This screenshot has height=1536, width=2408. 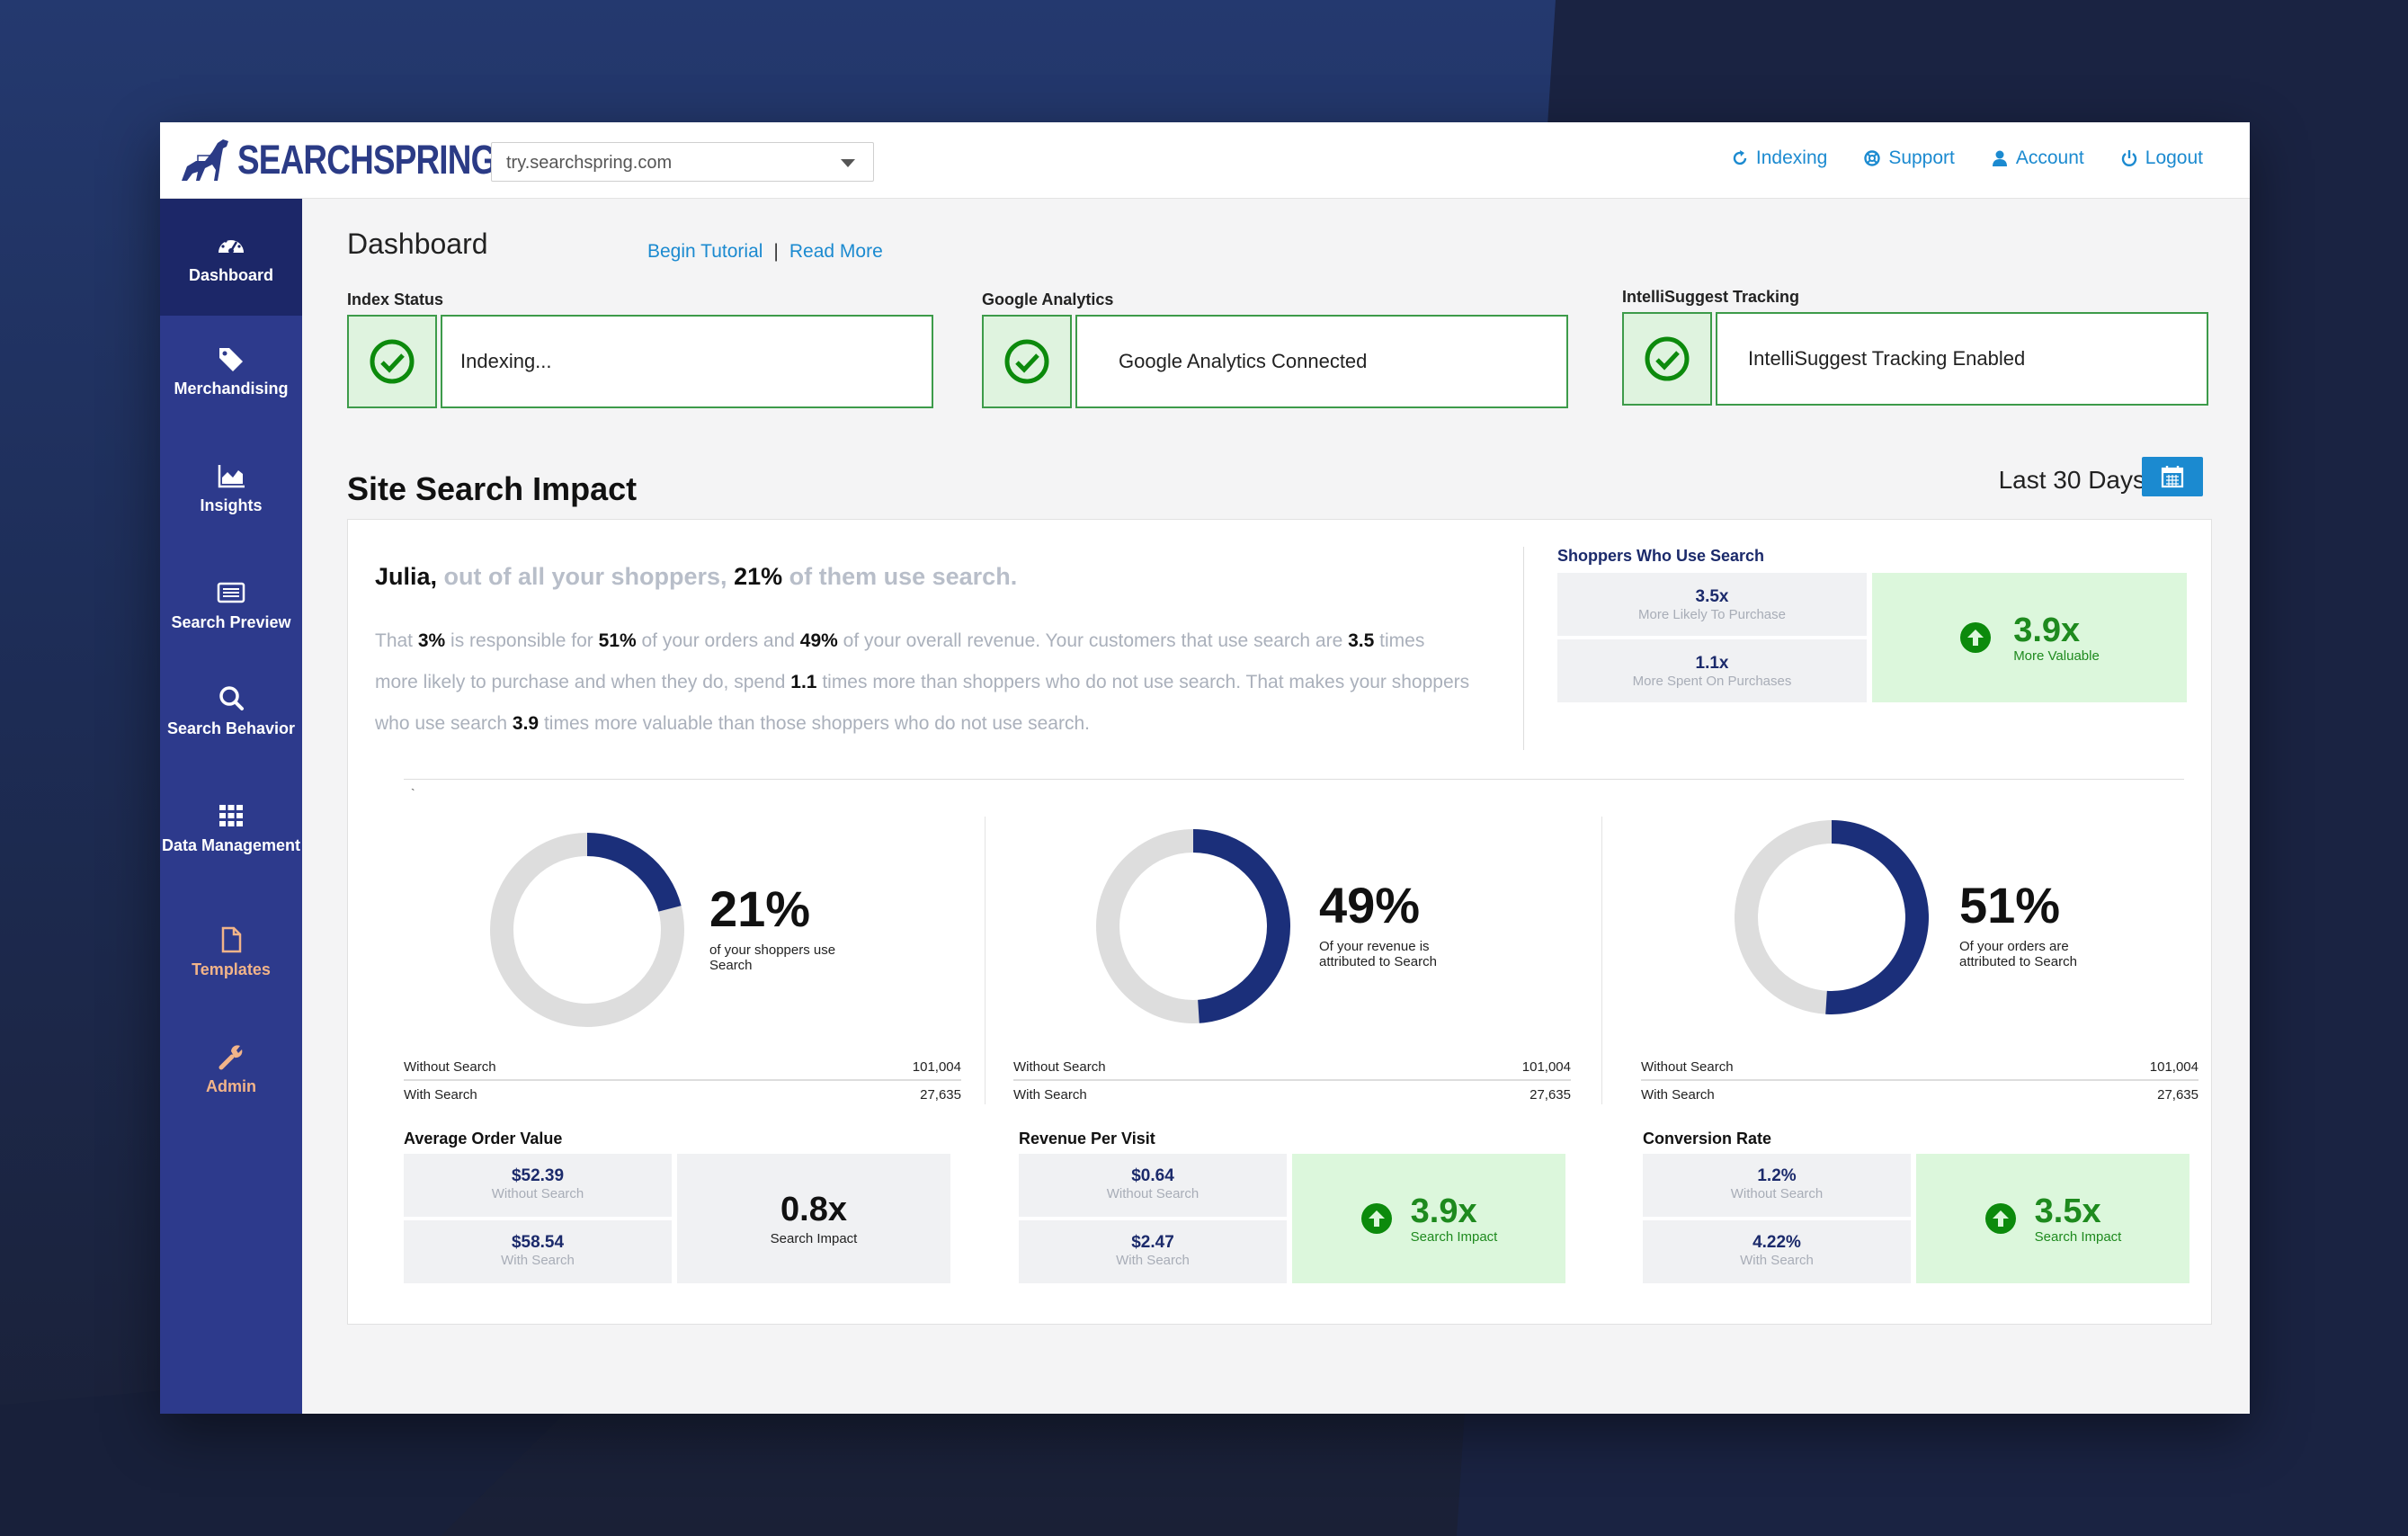 I want to click on sidebar-item-label: Admin, so click(x=231, y=1086).